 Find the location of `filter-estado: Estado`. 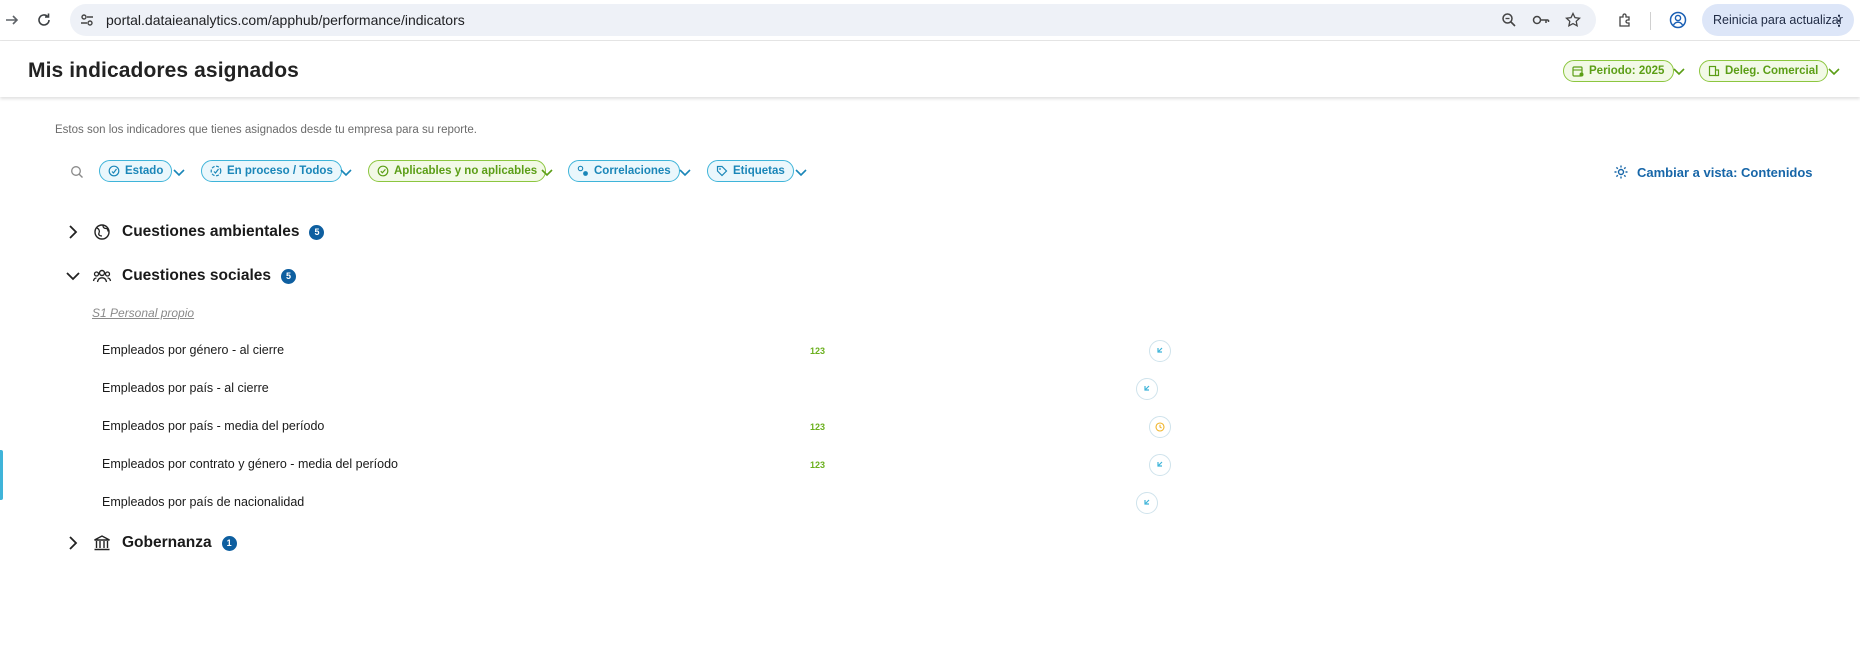

filter-estado: Estado is located at coordinates (136, 171).